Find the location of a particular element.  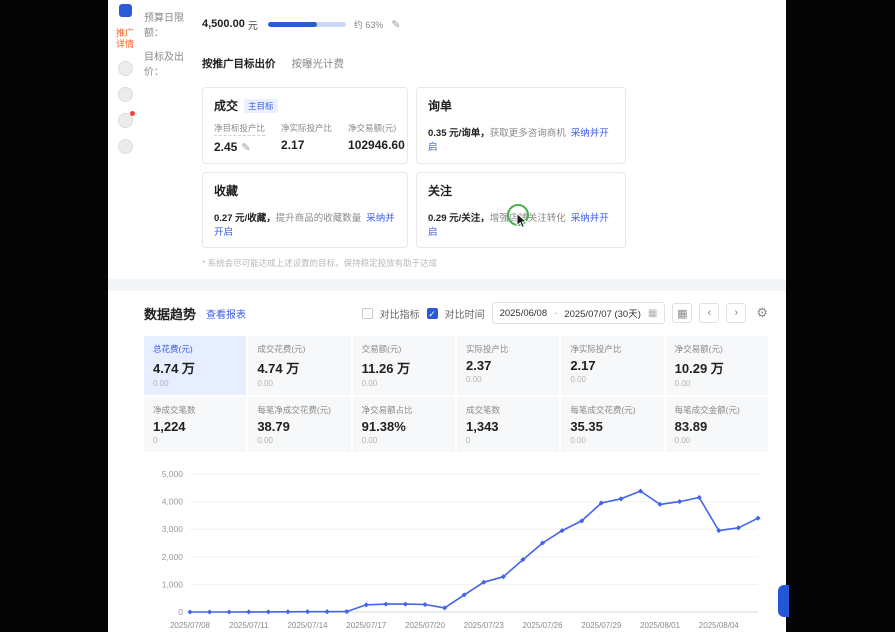

metric-tile-label: 总花费(元) is located at coordinates (173, 349).